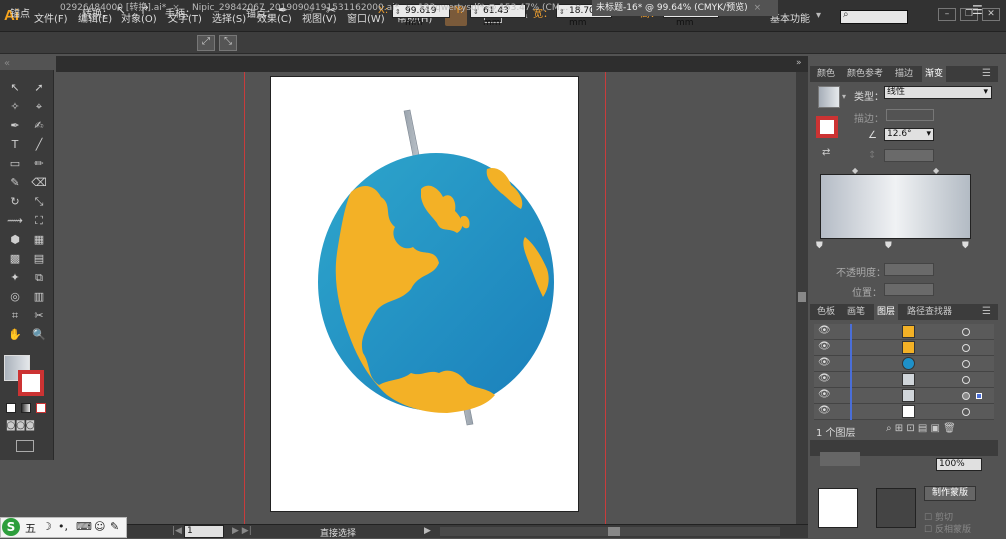  Describe the element at coordinates (20, 425) in the screenshot. I see `draw-mode-icon: ◙◙◙` at that location.